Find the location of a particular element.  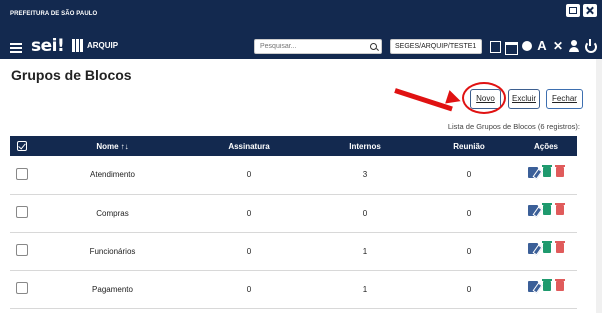

column-header-nome: Nome ↑↓ is located at coordinates (112, 146).